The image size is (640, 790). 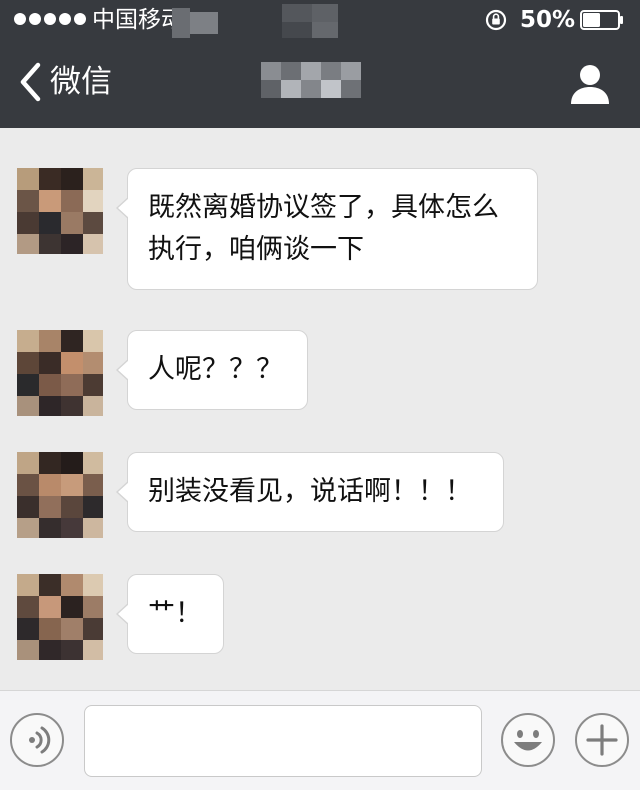 I want to click on person-icon, so click(x=590, y=84).